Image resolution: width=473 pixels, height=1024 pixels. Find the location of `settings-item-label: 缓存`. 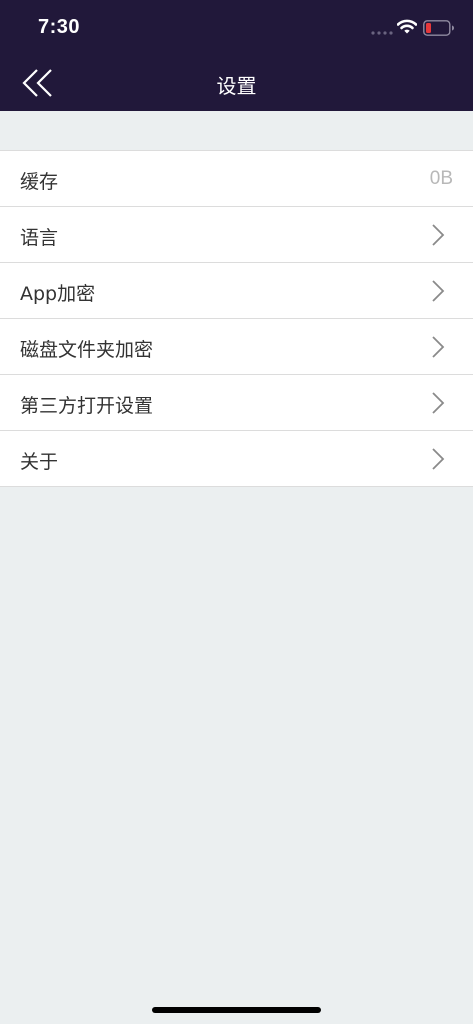

settings-item-label: 缓存 is located at coordinates (39, 182).